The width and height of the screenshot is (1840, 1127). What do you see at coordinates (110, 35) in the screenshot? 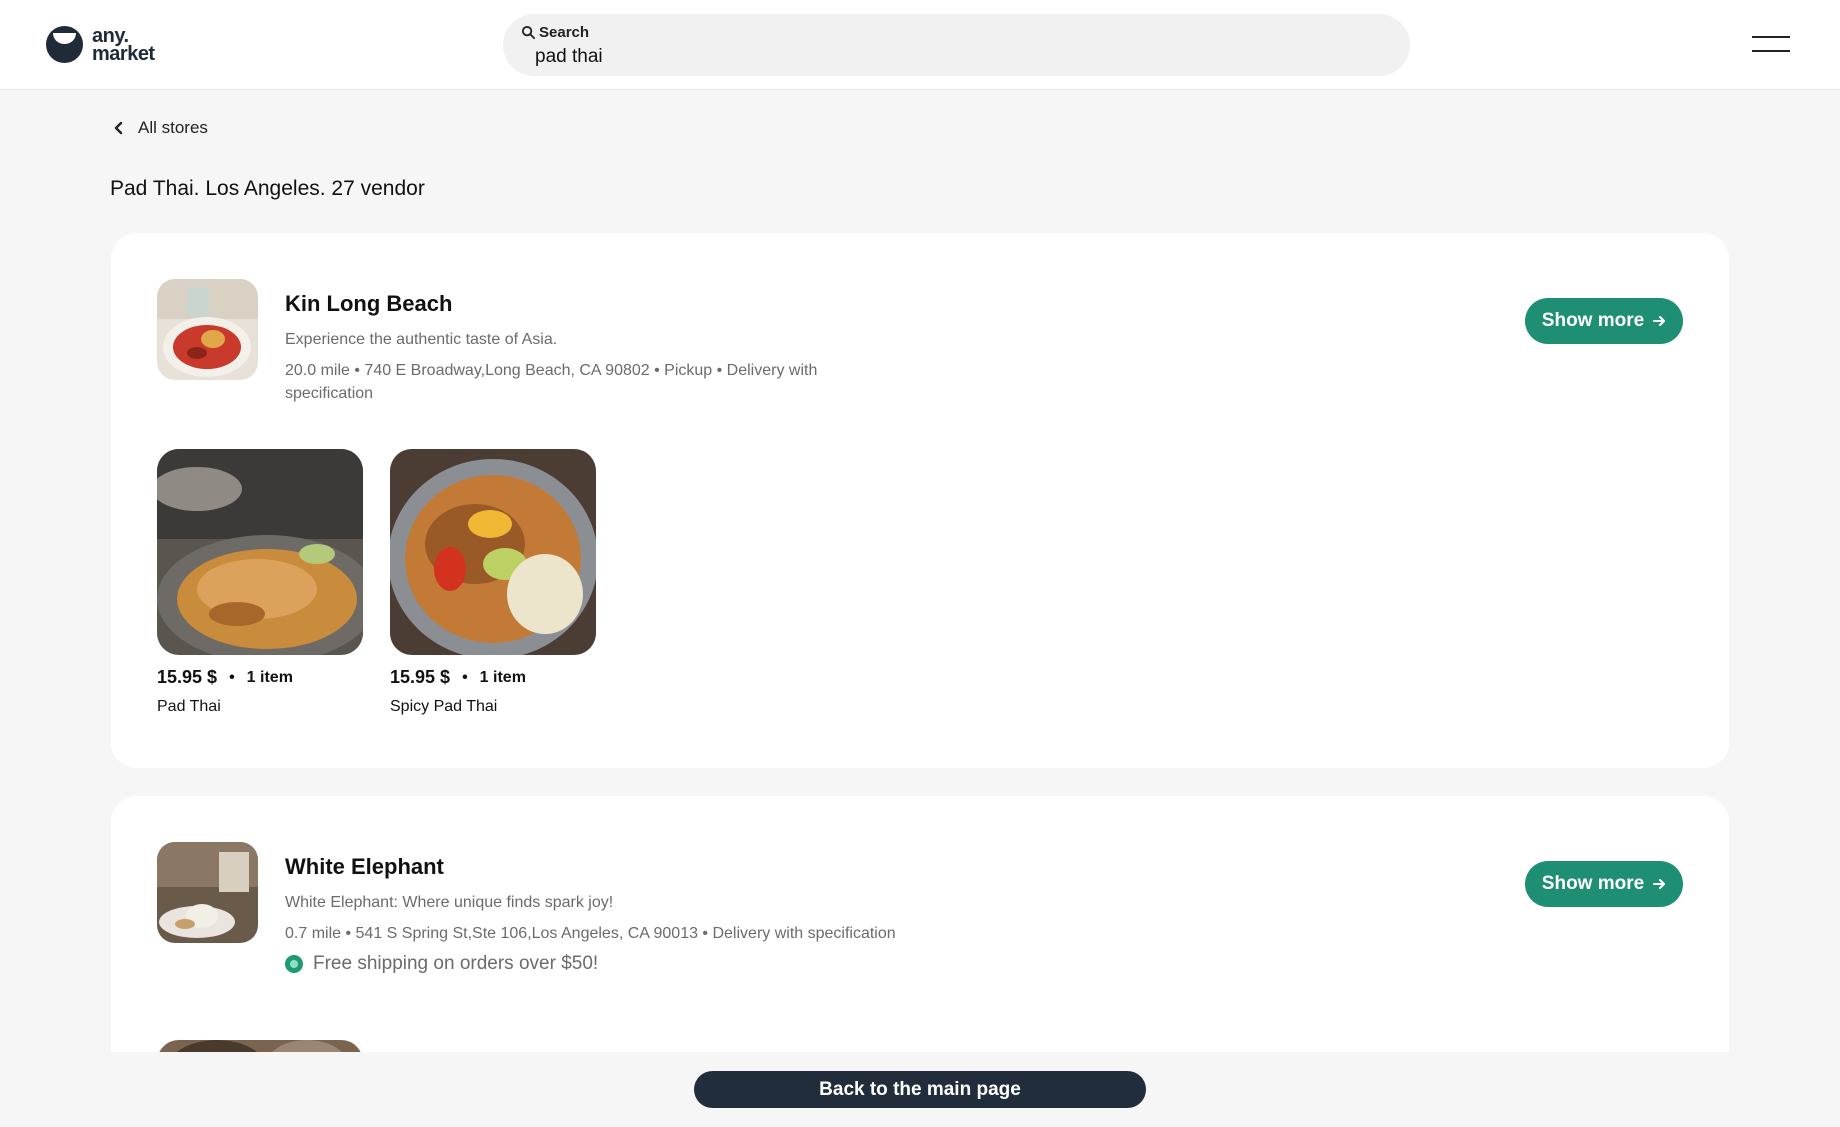
I see `logo-line-1: any.` at bounding box center [110, 35].